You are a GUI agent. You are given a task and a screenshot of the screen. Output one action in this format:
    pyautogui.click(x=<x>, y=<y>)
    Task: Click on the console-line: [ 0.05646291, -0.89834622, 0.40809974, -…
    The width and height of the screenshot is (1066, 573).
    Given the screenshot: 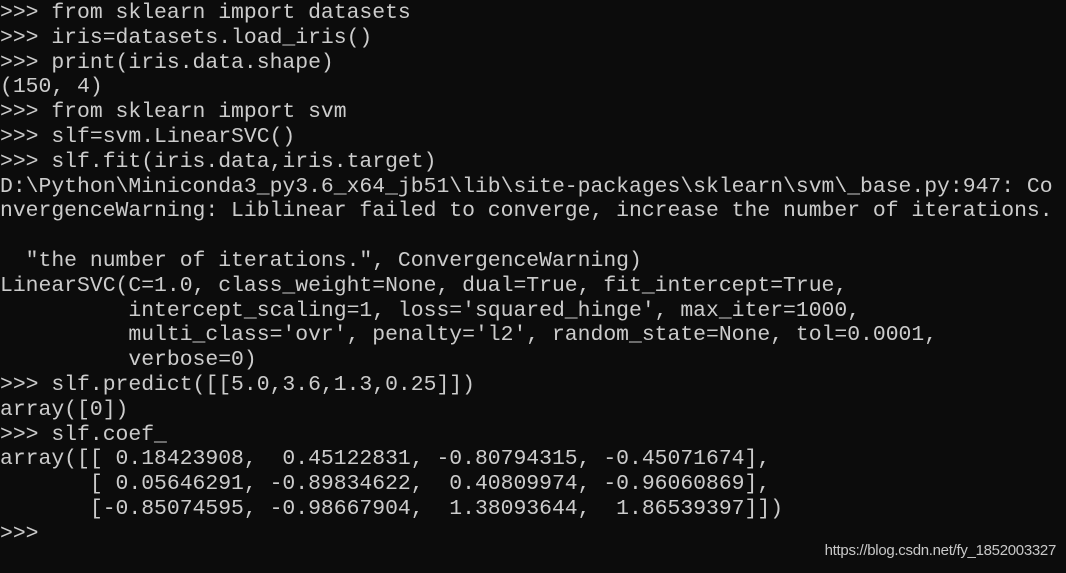 What is the action you would take?
    pyautogui.click(x=385, y=484)
    